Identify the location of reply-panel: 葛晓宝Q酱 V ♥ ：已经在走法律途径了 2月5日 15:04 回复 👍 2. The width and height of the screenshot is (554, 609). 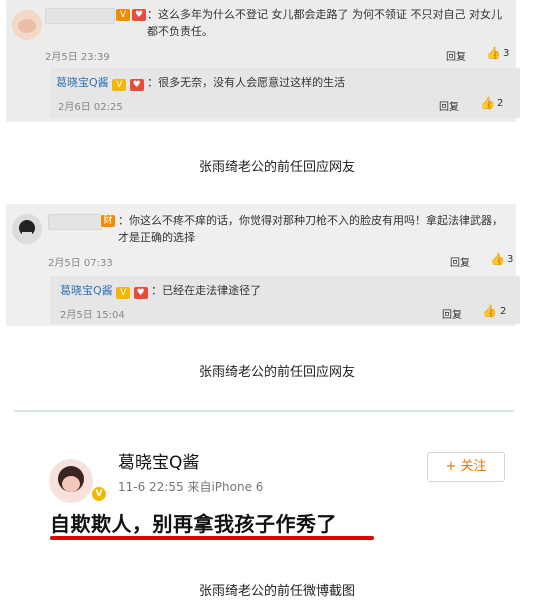
(285, 300).